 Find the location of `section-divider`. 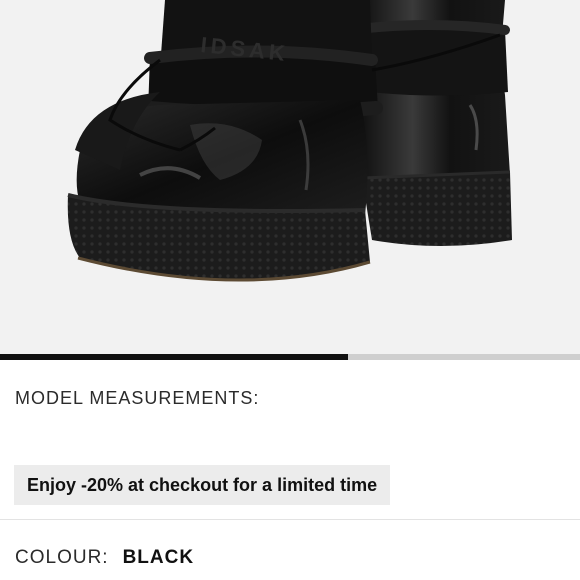

section-divider is located at coordinates (290, 519).